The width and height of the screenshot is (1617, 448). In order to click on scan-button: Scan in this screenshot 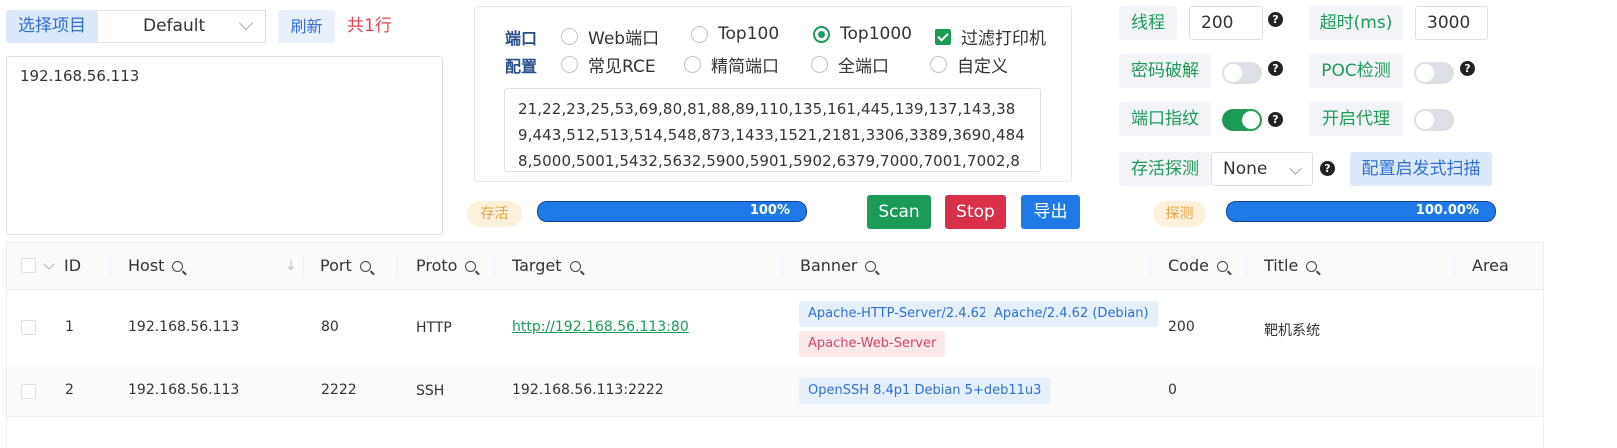, I will do `click(899, 212)`.